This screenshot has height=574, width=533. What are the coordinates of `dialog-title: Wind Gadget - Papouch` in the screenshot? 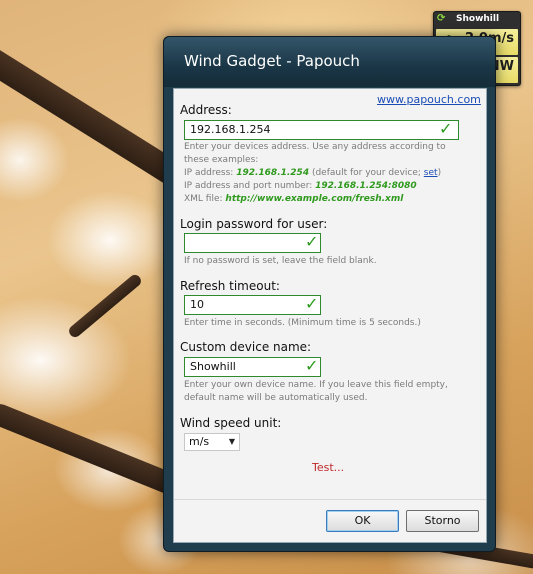 It's located at (272, 61).